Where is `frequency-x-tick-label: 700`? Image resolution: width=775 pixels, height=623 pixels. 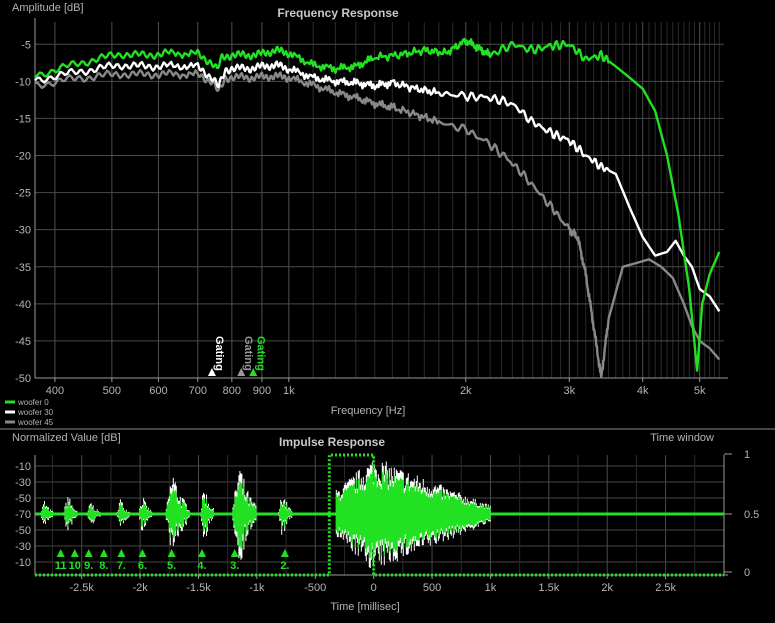
frequency-x-tick-label: 700 is located at coordinates (198, 391).